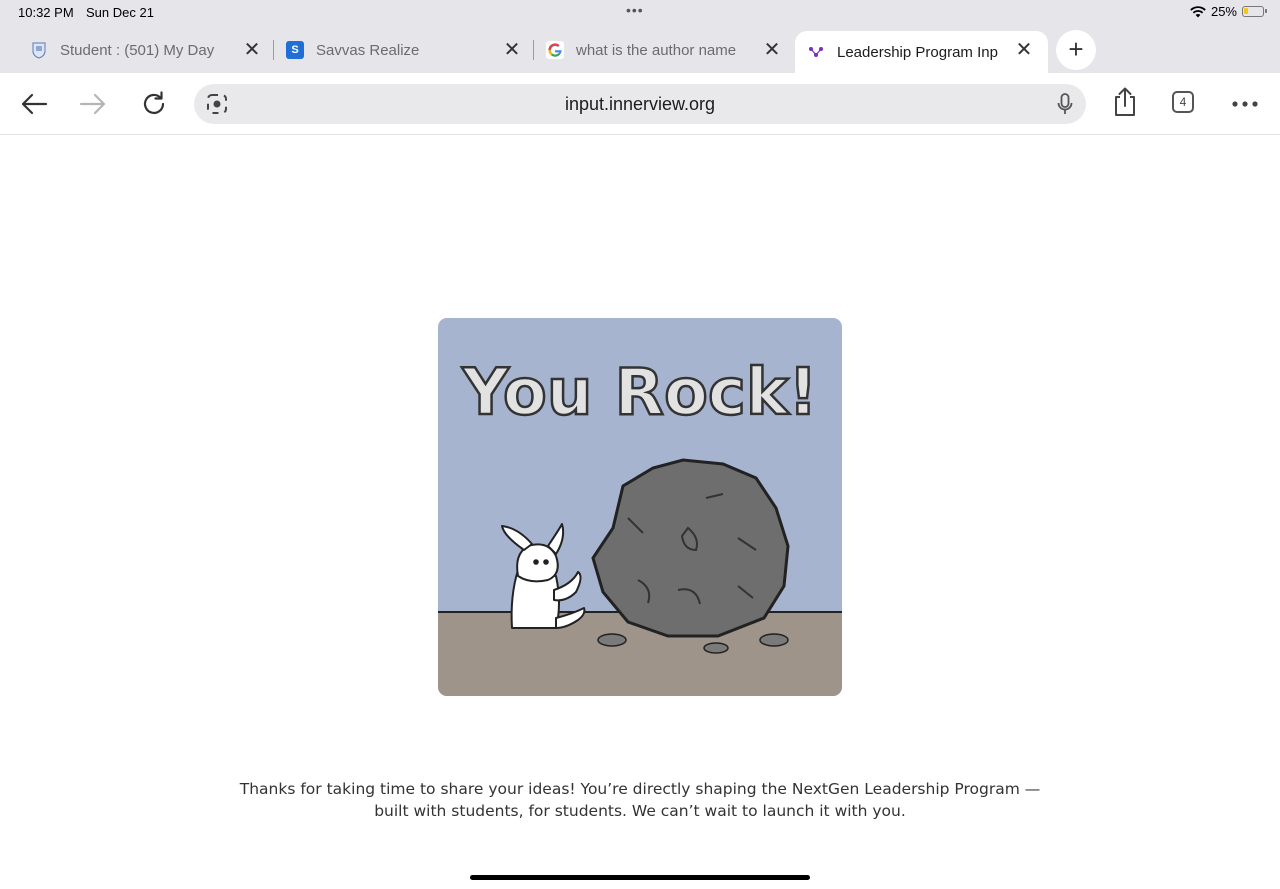  I want to click on back-button, so click(34, 104).